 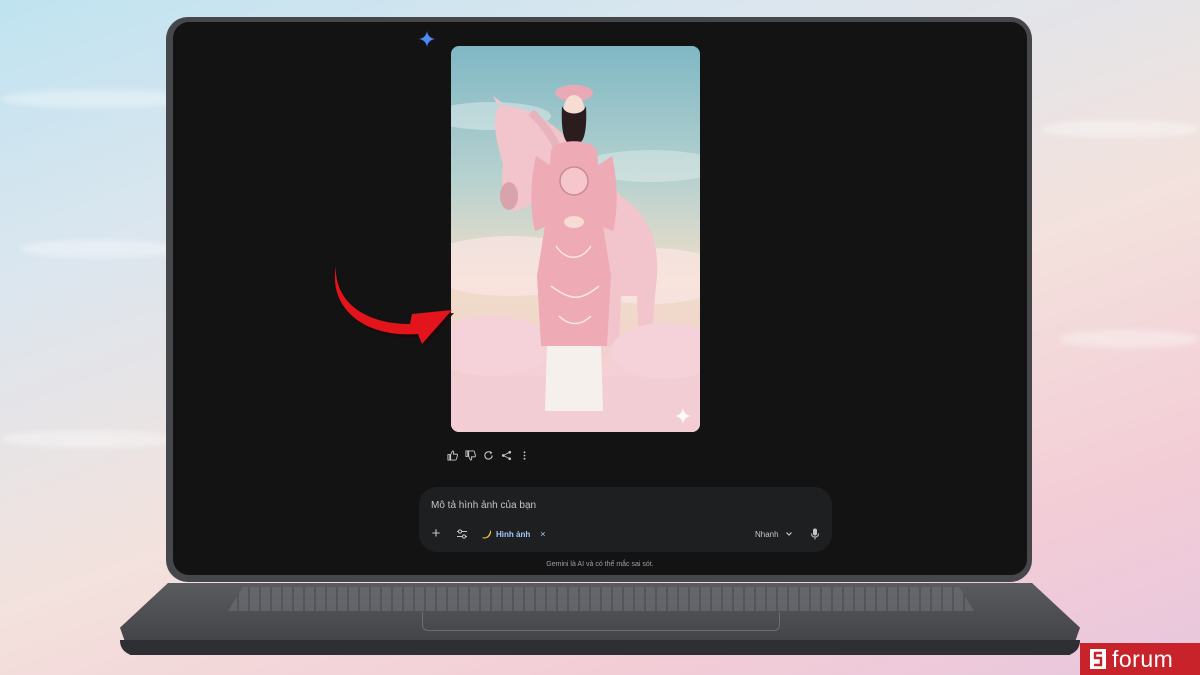 What do you see at coordinates (625, 519) in the screenshot?
I see `prompt-box: + Hình ảnh × Nhanh` at bounding box center [625, 519].